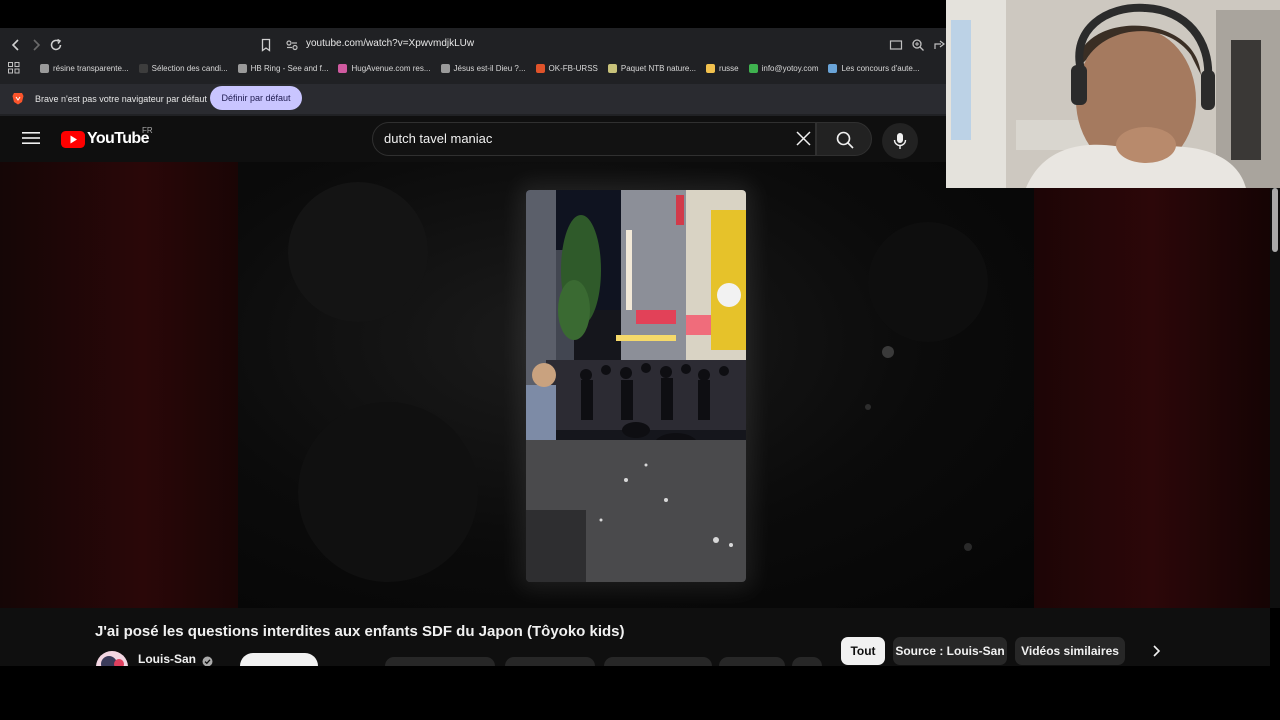  I want to click on channel-avatar, so click(112, 658).